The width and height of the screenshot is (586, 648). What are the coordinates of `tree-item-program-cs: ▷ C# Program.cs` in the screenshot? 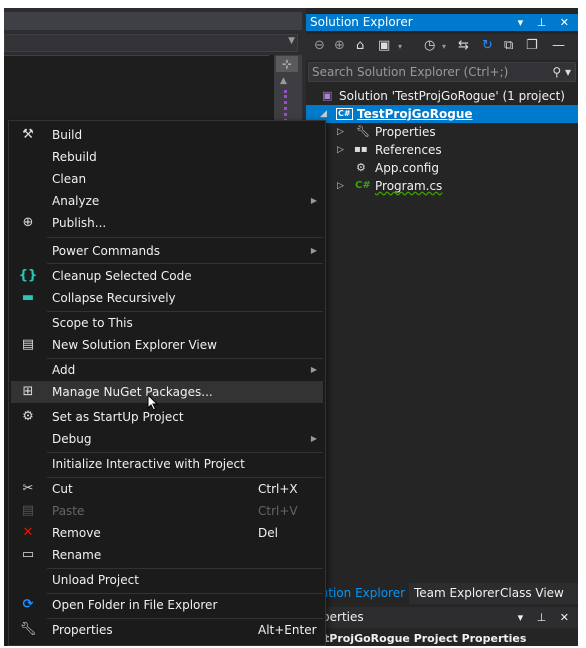 It's located at (442, 186).